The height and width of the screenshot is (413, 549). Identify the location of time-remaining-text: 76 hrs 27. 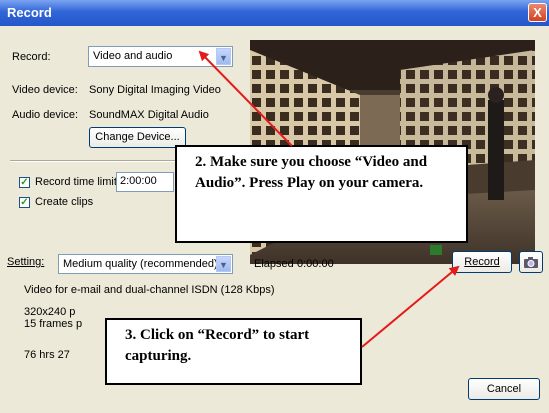
(47, 355).